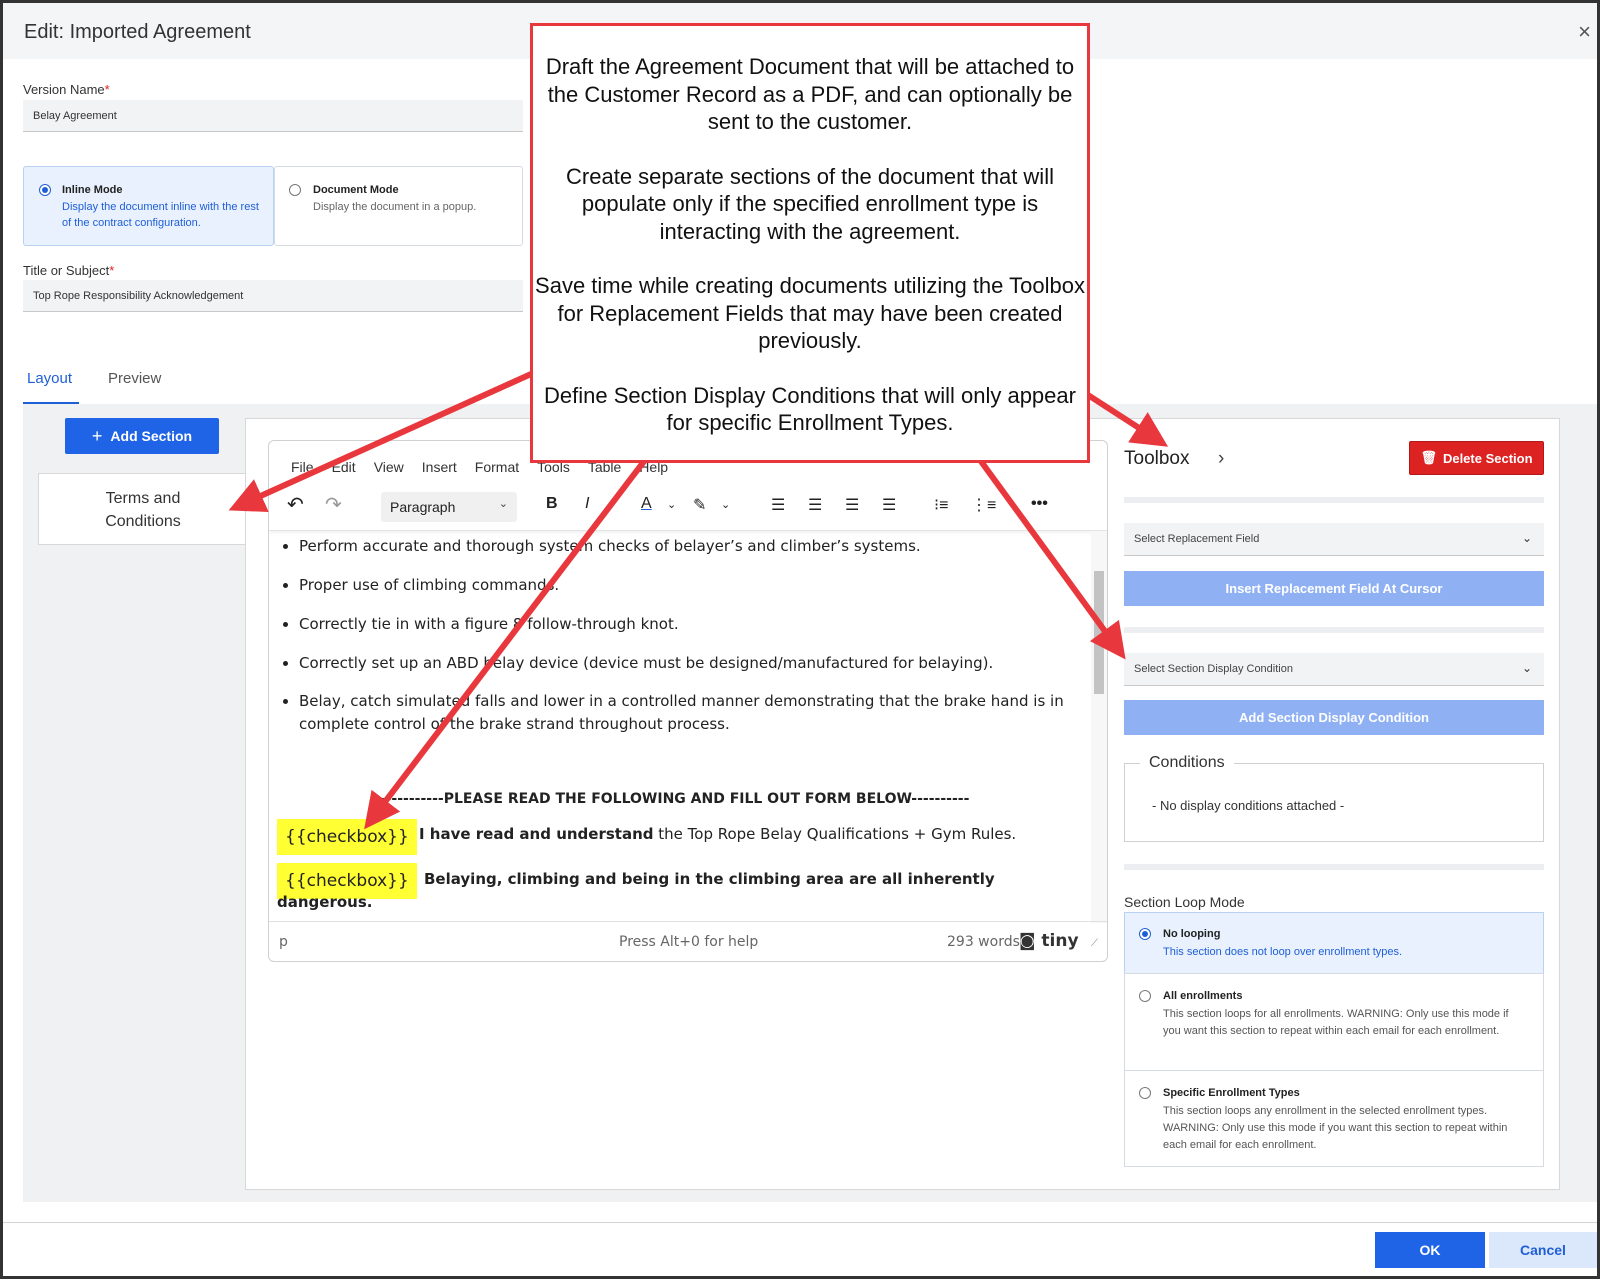 The image size is (1600, 1279). I want to click on all-enrollments-radio, so click(1145, 996).